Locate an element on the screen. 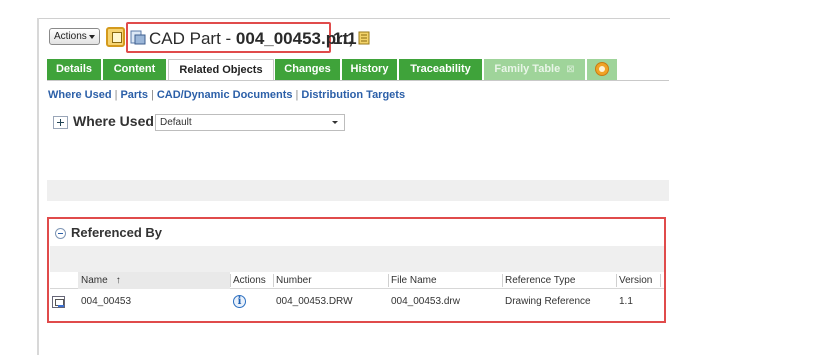 This screenshot has width=817, height=355. close-icon: ⊠ is located at coordinates (570, 69).